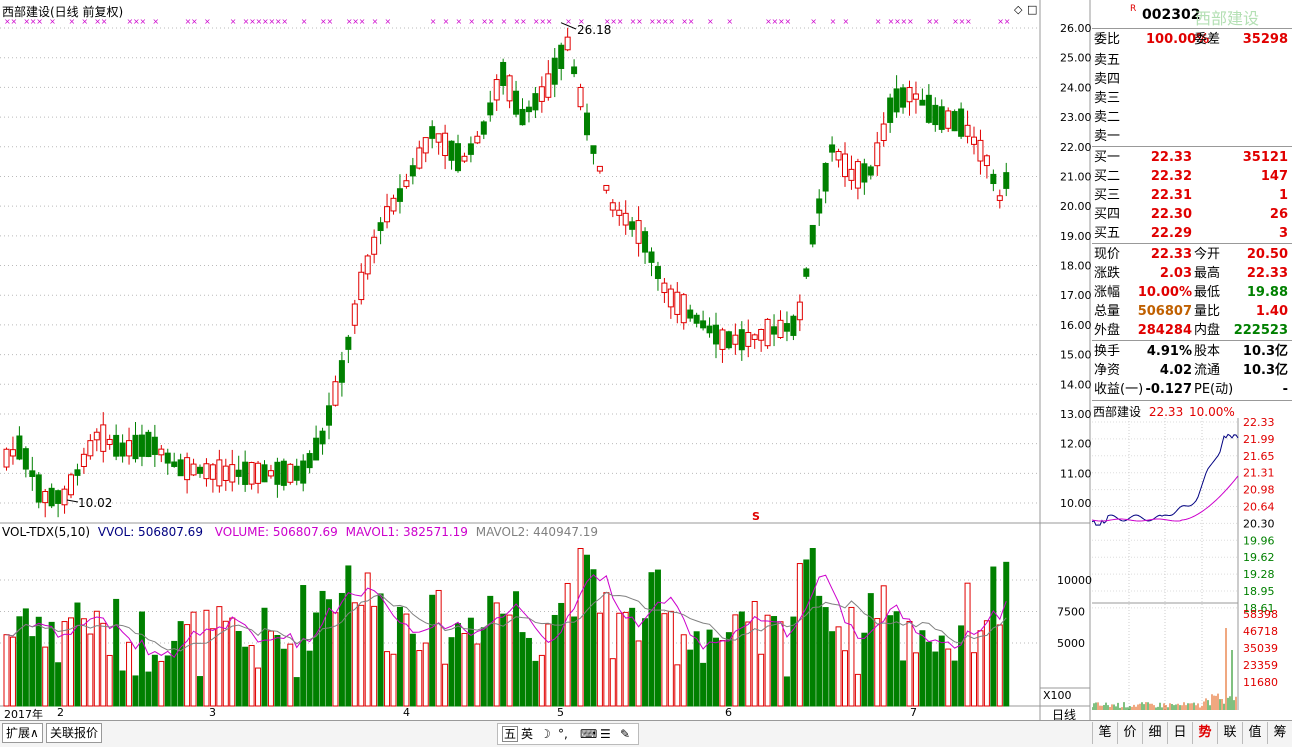 The width and height of the screenshot is (1292, 747). What do you see at coordinates (1254, 733) in the screenshot?
I see `rtab-value: 值` at bounding box center [1254, 733].